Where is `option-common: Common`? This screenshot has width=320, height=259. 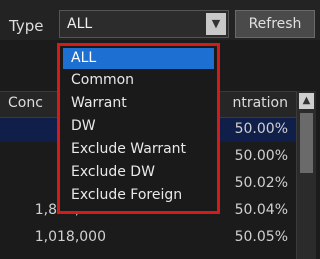
option-common: Common is located at coordinates (138, 80).